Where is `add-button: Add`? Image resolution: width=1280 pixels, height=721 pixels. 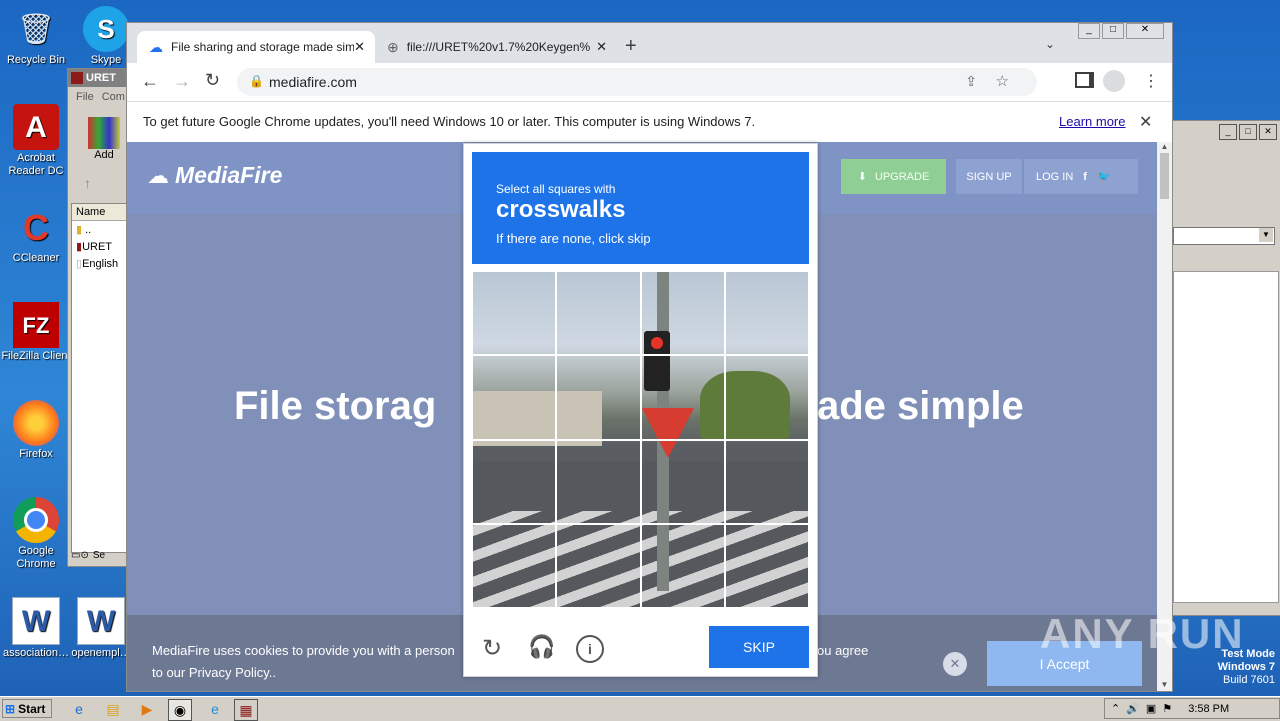
add-button: Add is located at coordinates (104, 139).